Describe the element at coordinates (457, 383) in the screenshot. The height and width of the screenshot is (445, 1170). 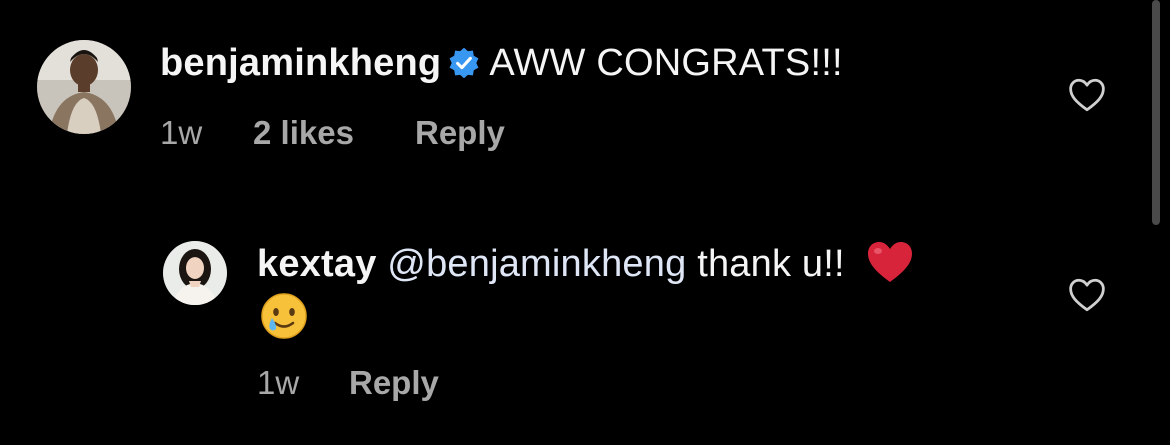
I see `reply-meta: 1w Reply` at that location.